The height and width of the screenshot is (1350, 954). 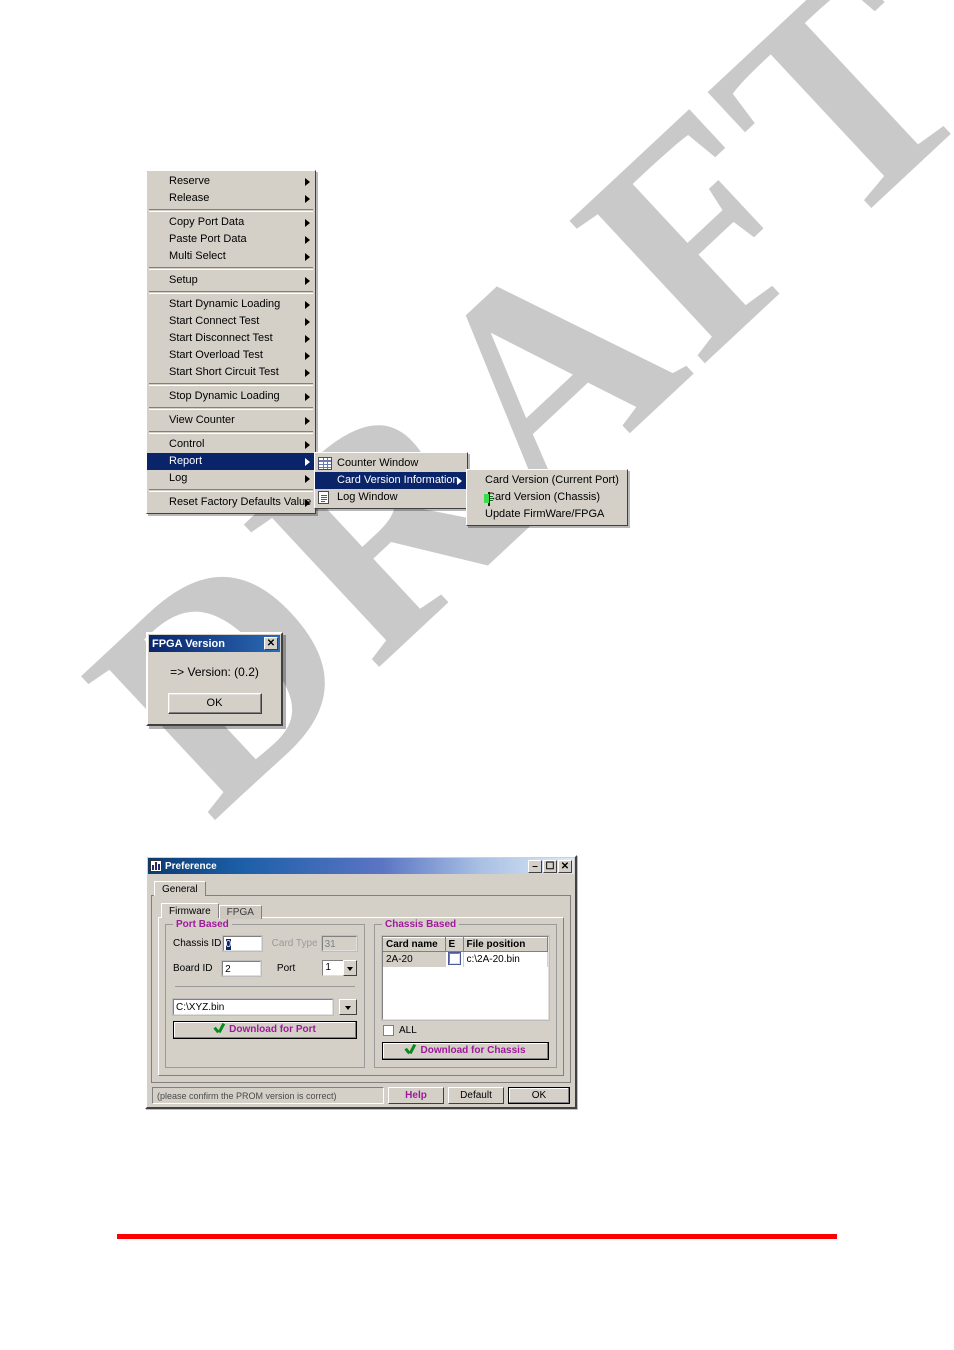 I want to click on download-for-port-button: Download for Port, so click(x=265, y=1030).